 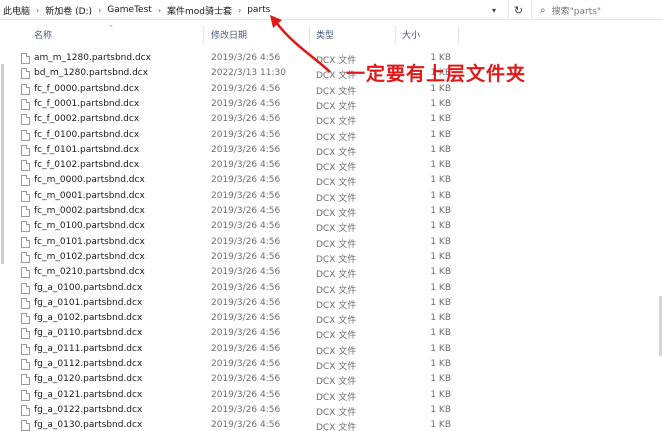 What do you see at coordinates (16, 10) in the screenshot?
I see `breadcrumb-item: 此电脑` at bounding box center [16, 10].